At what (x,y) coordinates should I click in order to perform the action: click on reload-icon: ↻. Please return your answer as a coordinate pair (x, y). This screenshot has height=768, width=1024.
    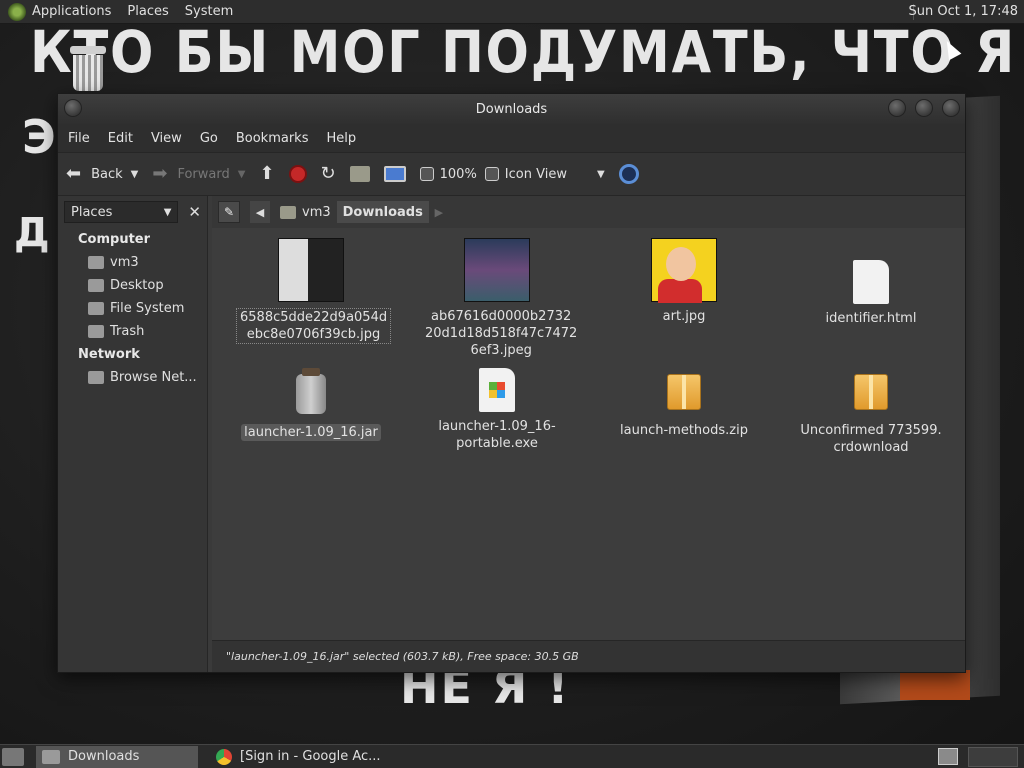
    Looking at the image, I should click on (328, 173).